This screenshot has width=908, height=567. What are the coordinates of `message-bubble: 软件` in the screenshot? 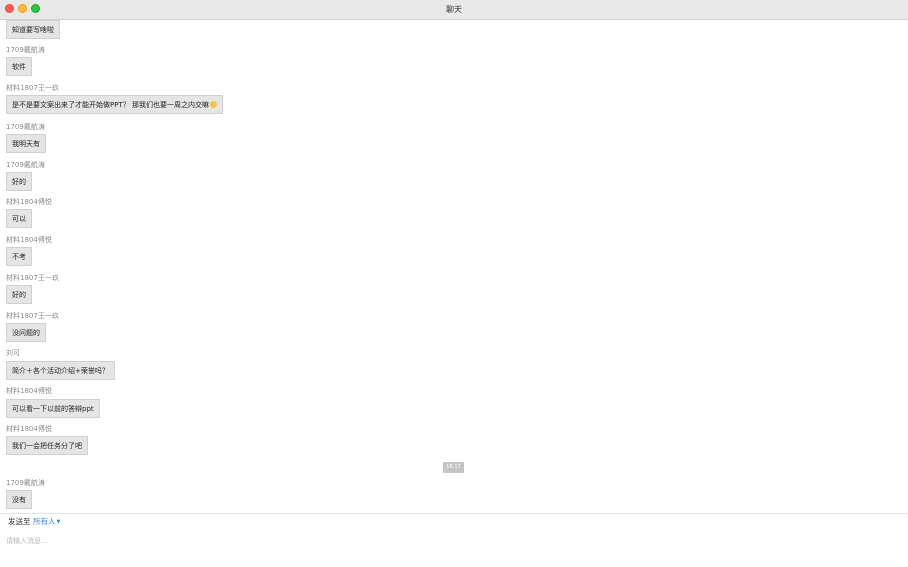 It's located at (19, 66).